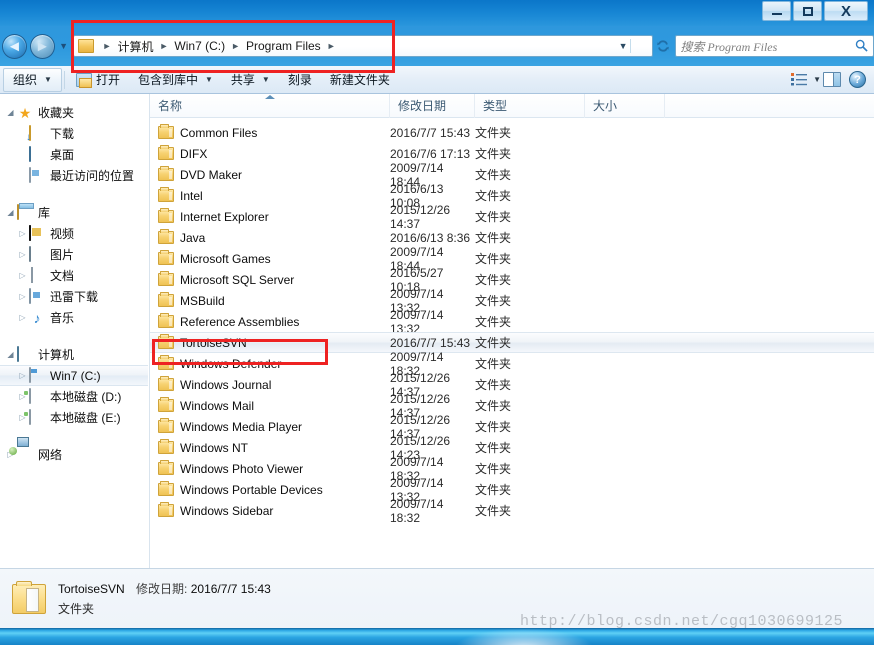 Image resolution: width=874 pixels, height=645 pixels. I want to click on sidebar-item-network: ▷ 网络, so click(74, 454).